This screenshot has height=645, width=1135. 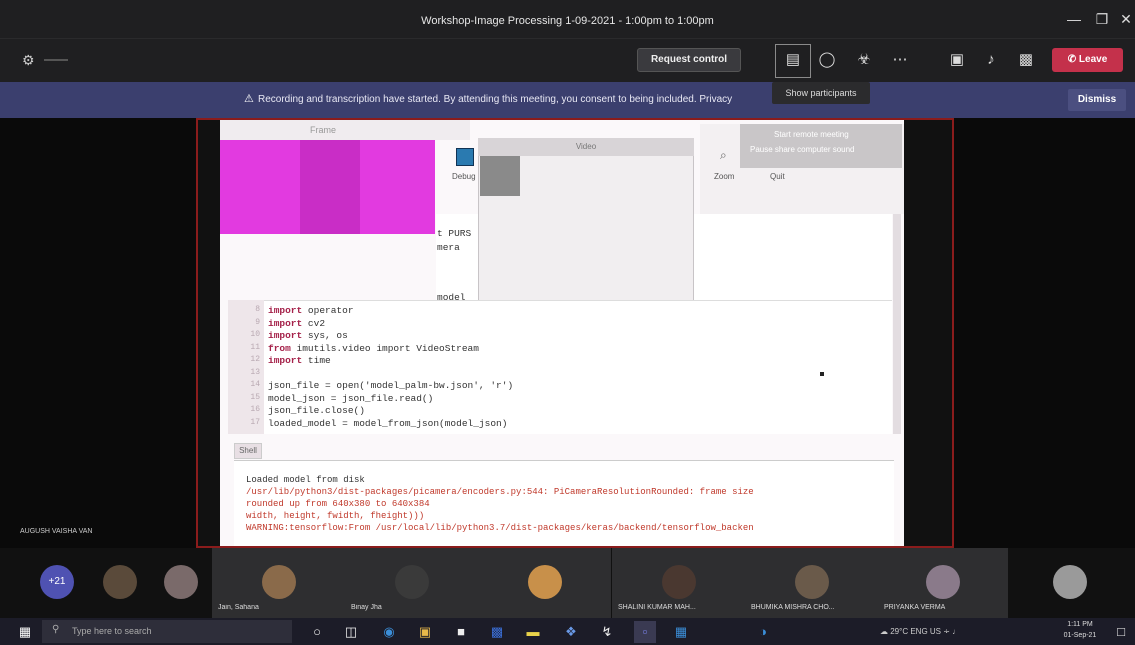 What do you see at coordinates (957, 60) in the screenshot?
I see `camera-icon: ▣` at bounding box center [957, 60].